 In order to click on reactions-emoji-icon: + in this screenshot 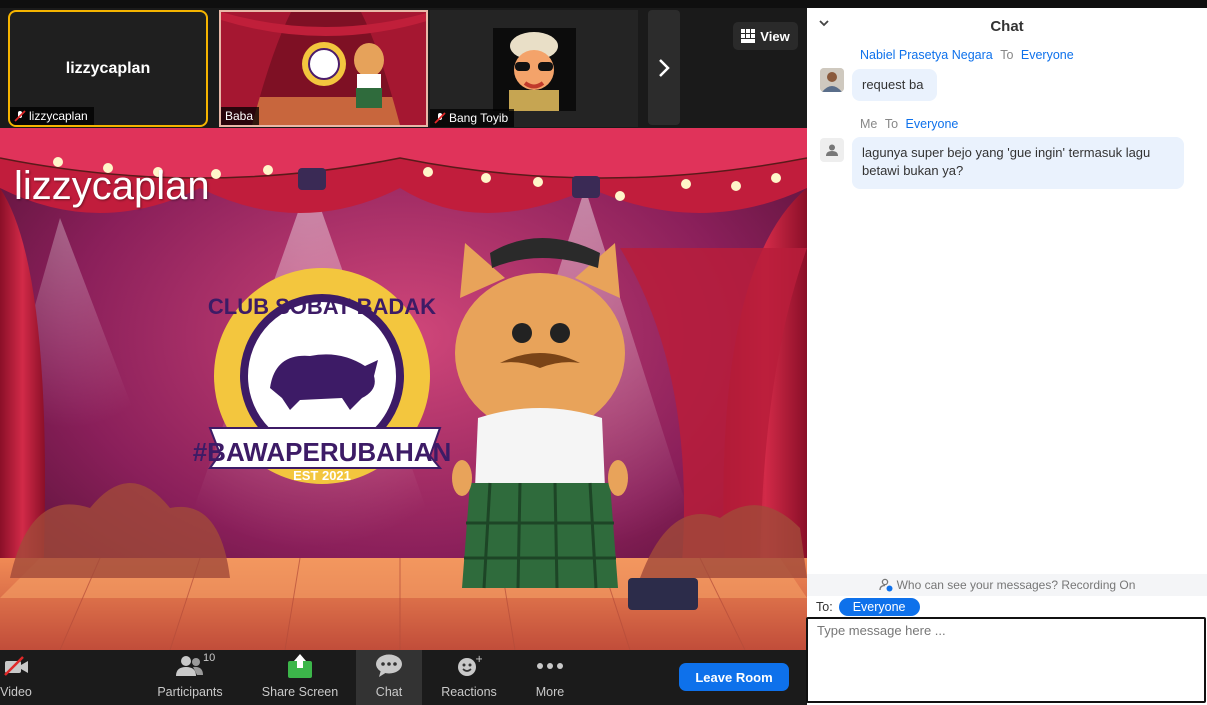, I will do `click(470, 665)`.